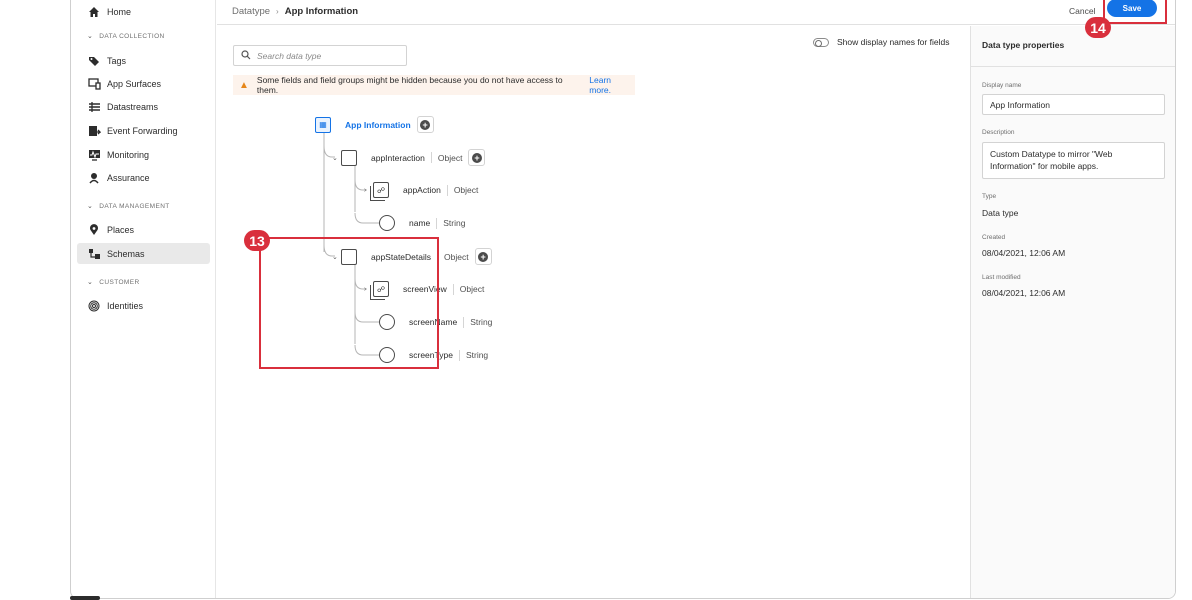 The height and width of the screenshot is (600, 1192). I want to click on chevron-right-icon: ›, so click(277, 11).